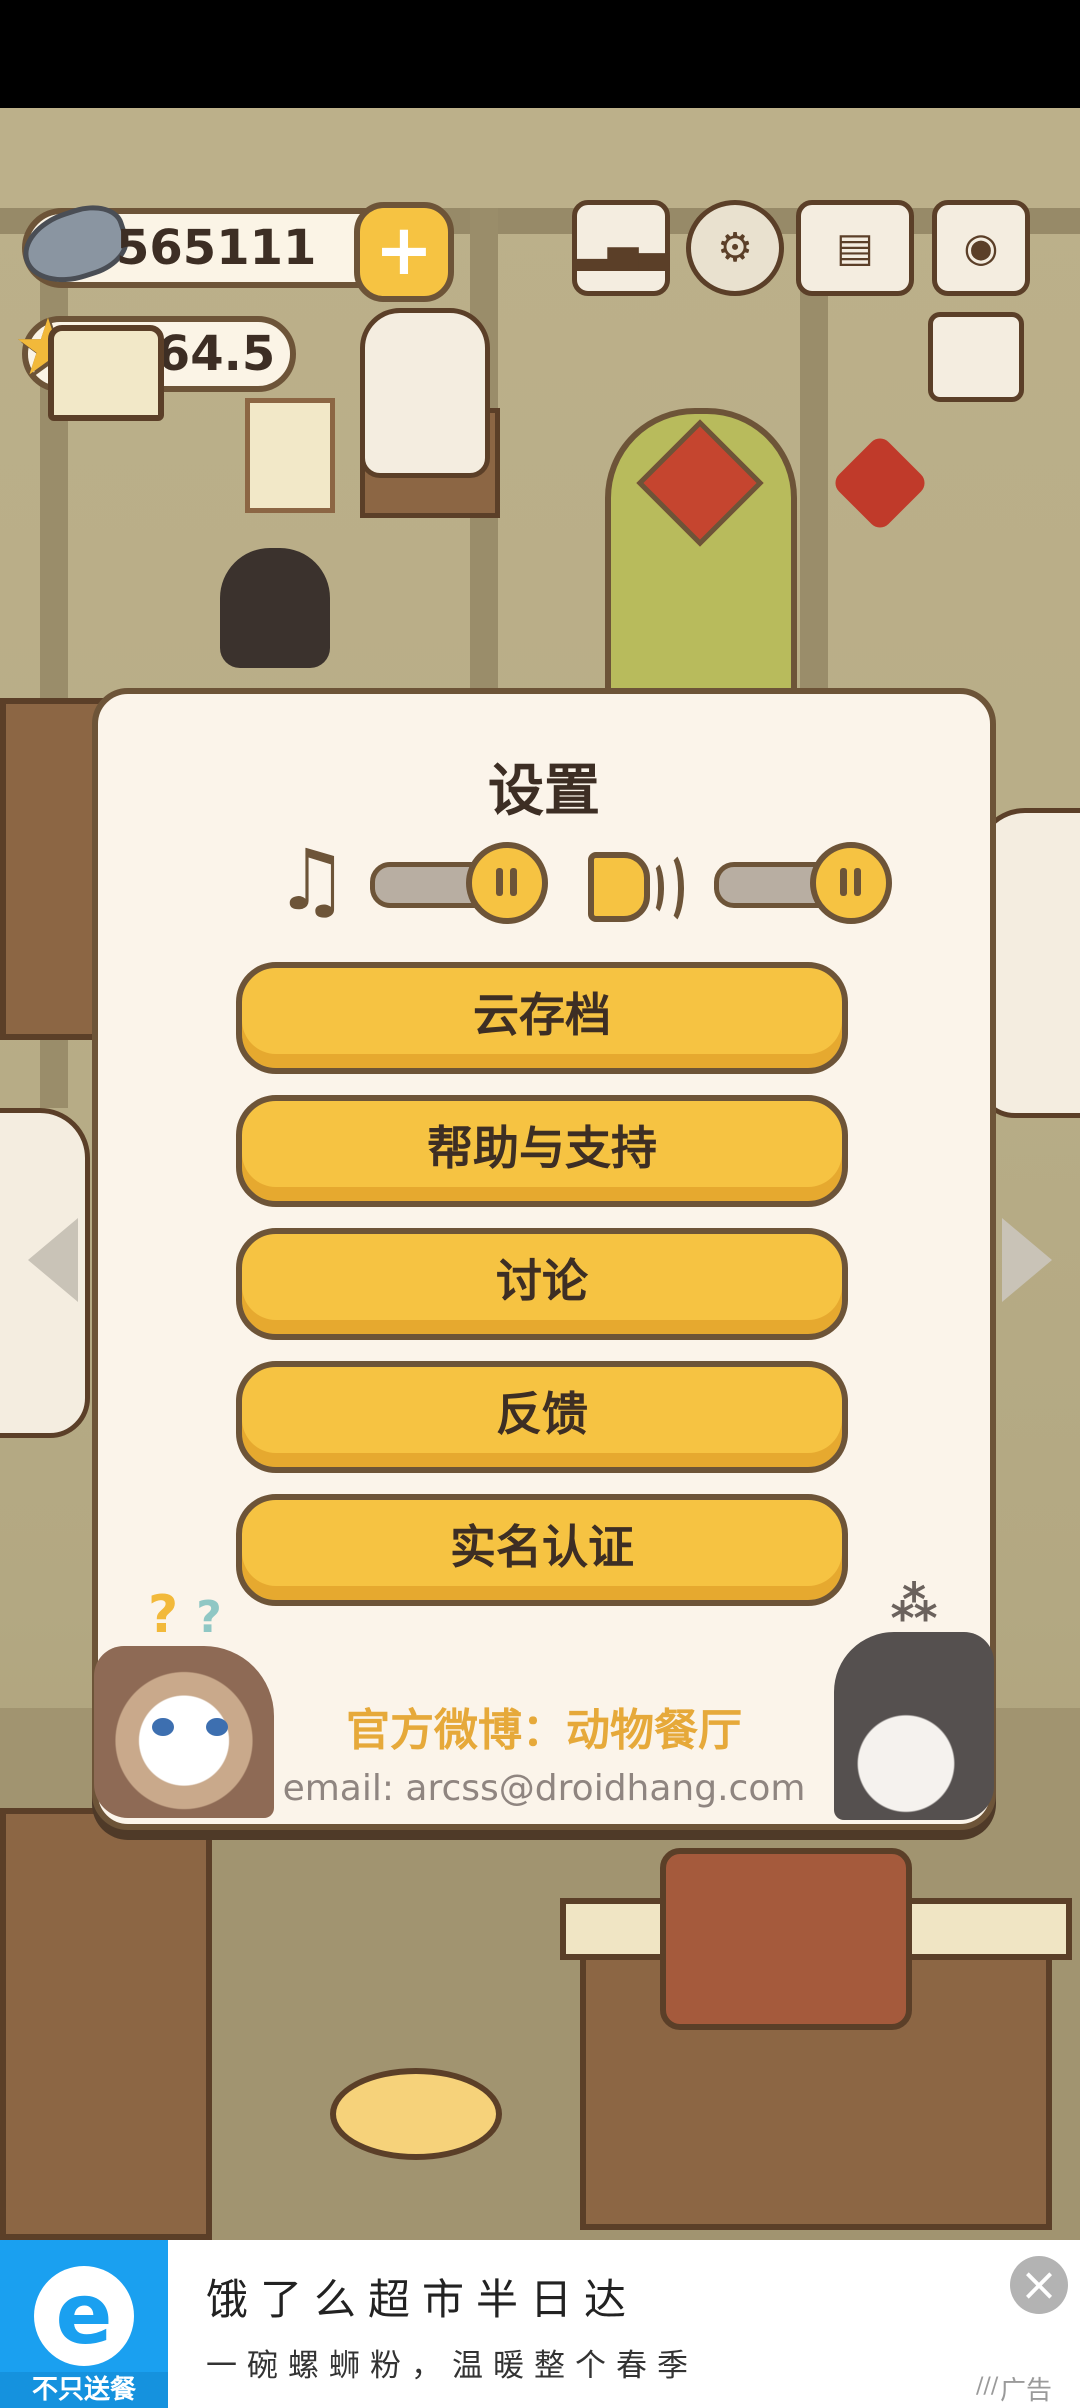 Image resolution: width=1080 pixels, height=2408 pixels. I want to click on add-currency-button: +, so click(404, 252).